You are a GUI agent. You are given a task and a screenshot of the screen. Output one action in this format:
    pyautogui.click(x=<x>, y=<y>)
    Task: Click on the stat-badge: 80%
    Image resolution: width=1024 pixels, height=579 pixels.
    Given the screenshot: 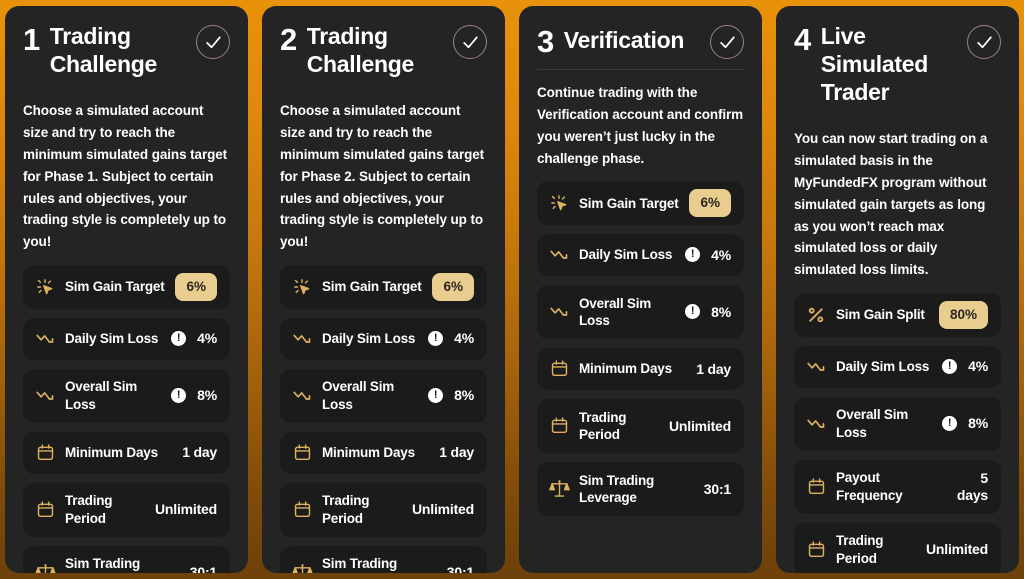 What is the action you would take?
    pyautogui.click(x=963, y=315)
    